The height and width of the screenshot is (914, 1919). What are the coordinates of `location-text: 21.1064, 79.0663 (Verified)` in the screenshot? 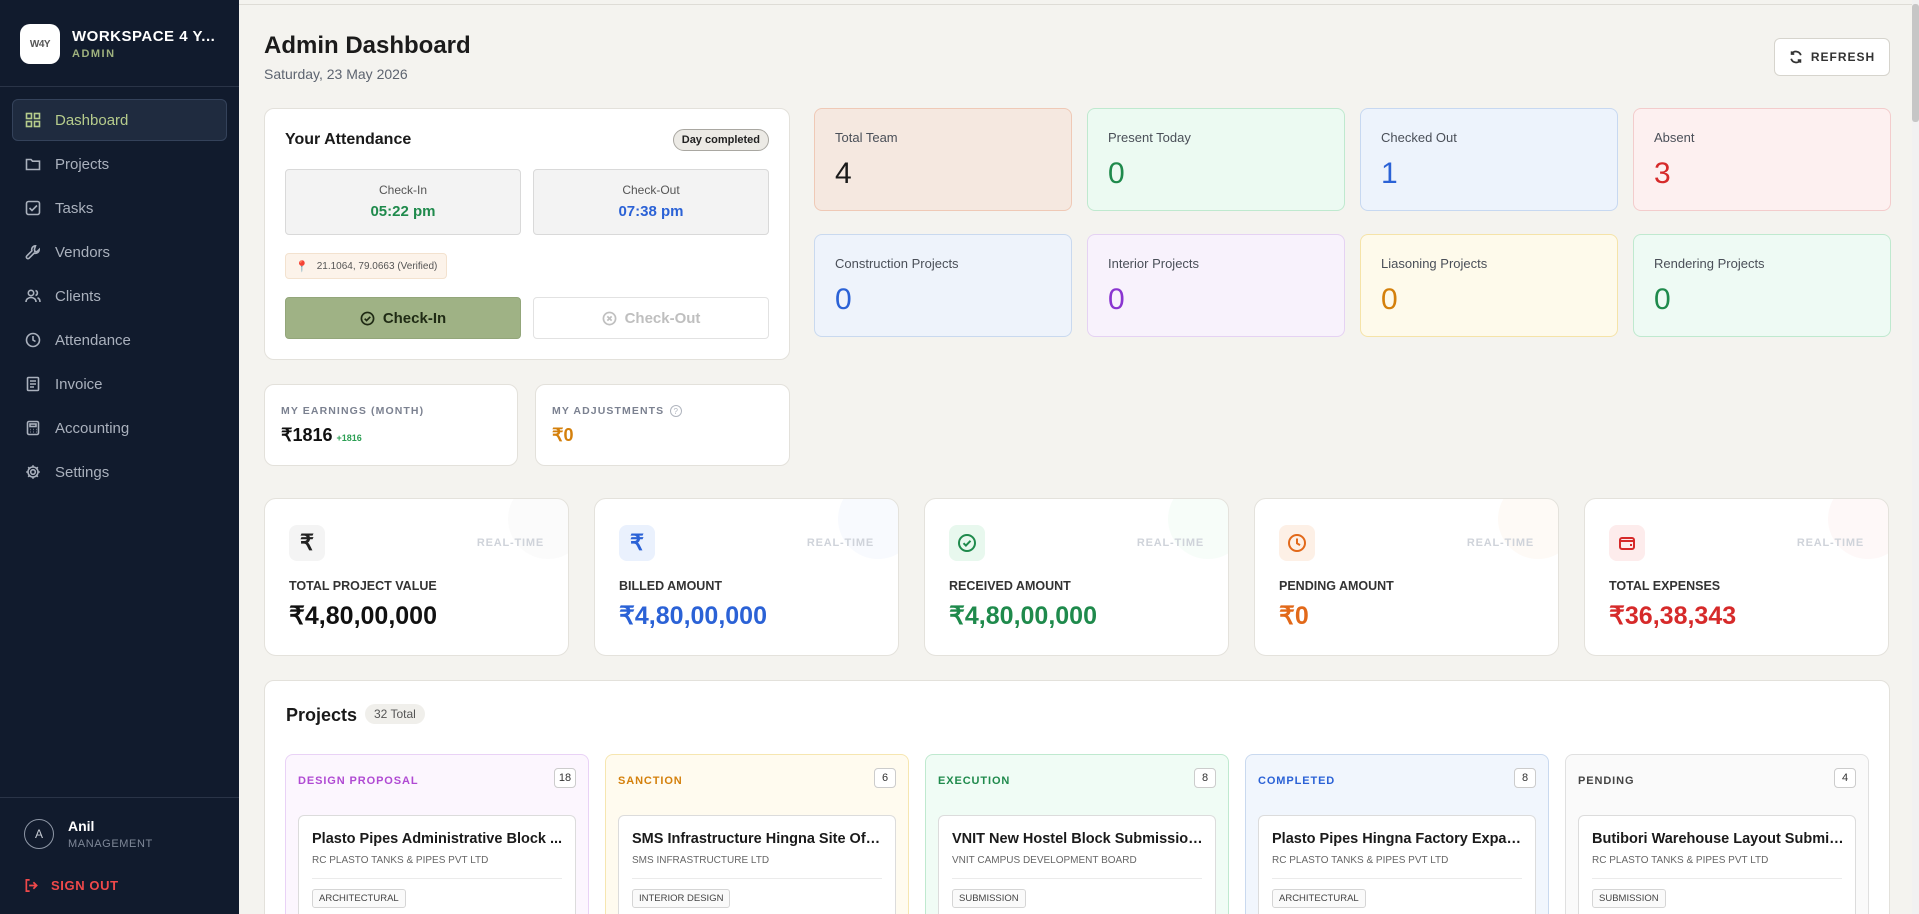 It's located at (377, 266).